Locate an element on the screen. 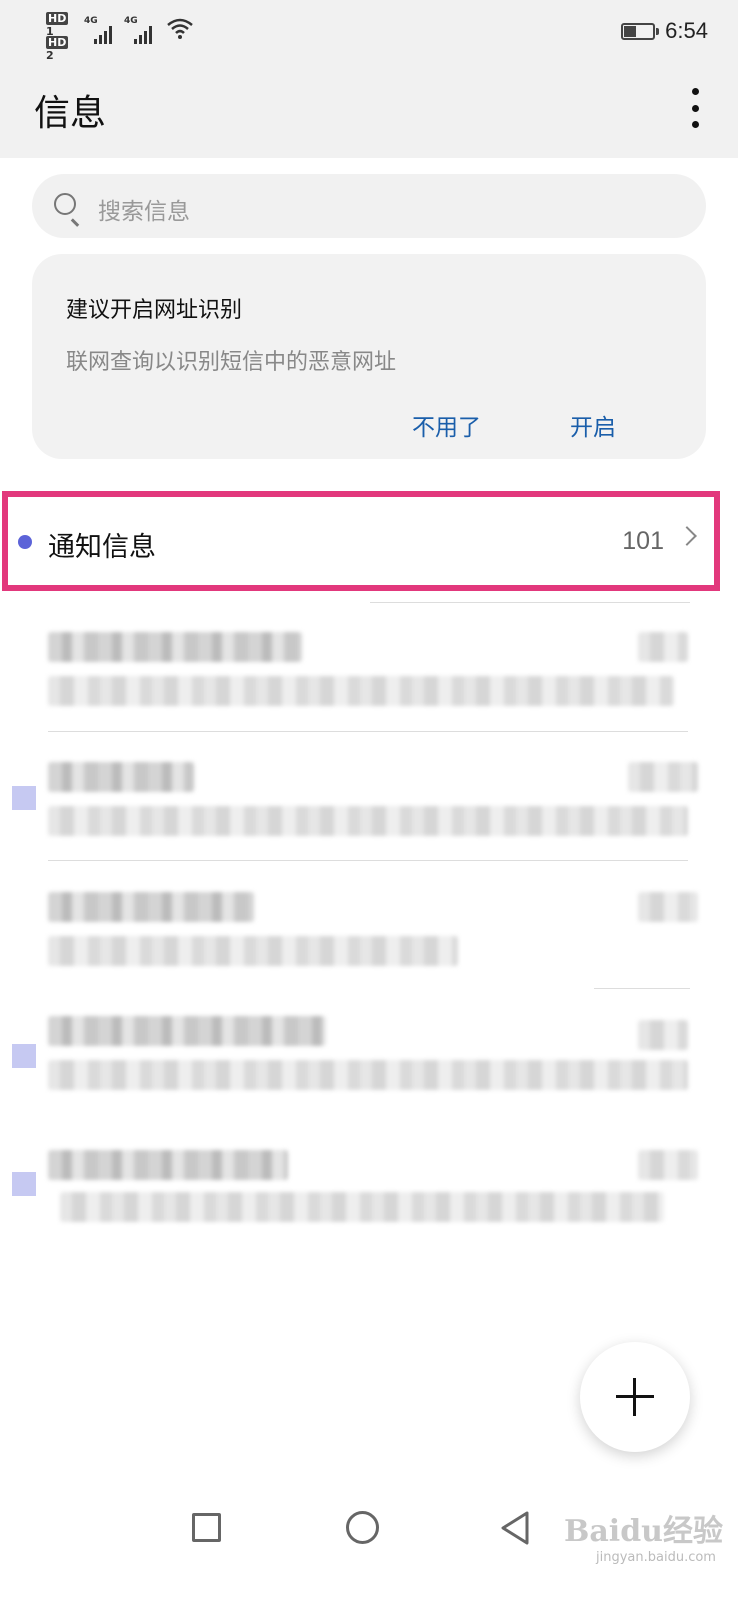  clock: 6:54 is located at coordinates (686, 30).